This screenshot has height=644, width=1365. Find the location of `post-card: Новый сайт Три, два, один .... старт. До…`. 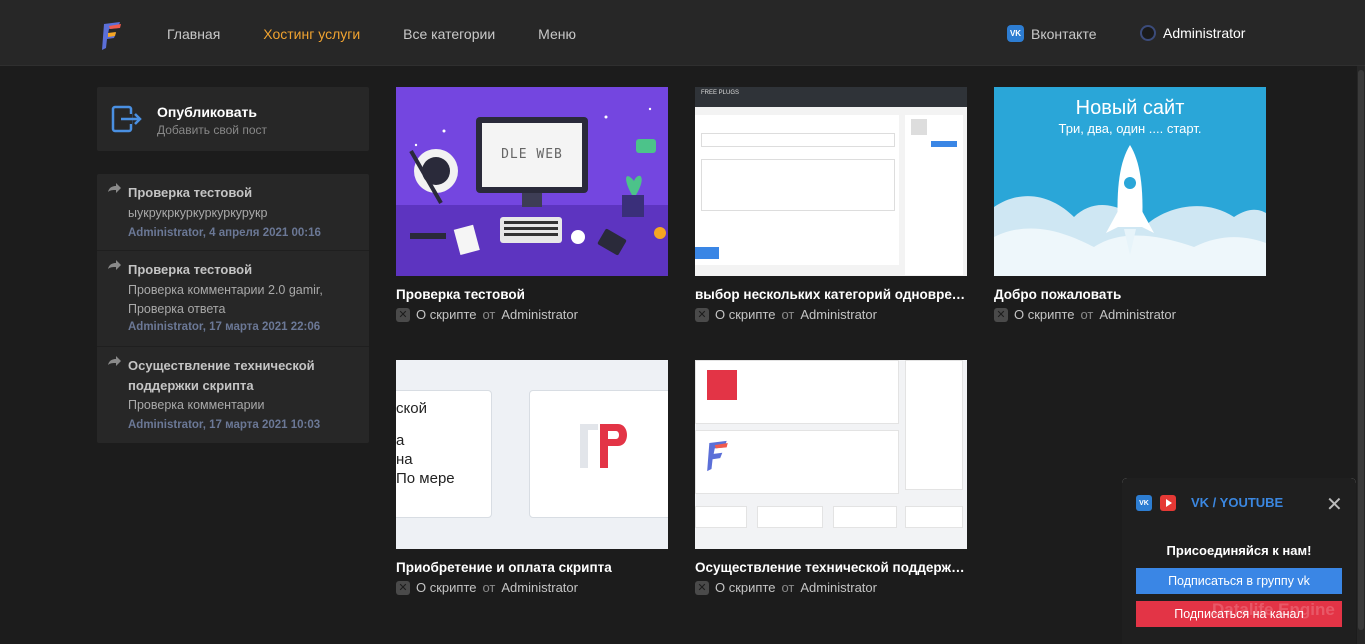

post-card: Новый сайт Три, два, один .... старт. До… is located at coordinates (1130, 207).